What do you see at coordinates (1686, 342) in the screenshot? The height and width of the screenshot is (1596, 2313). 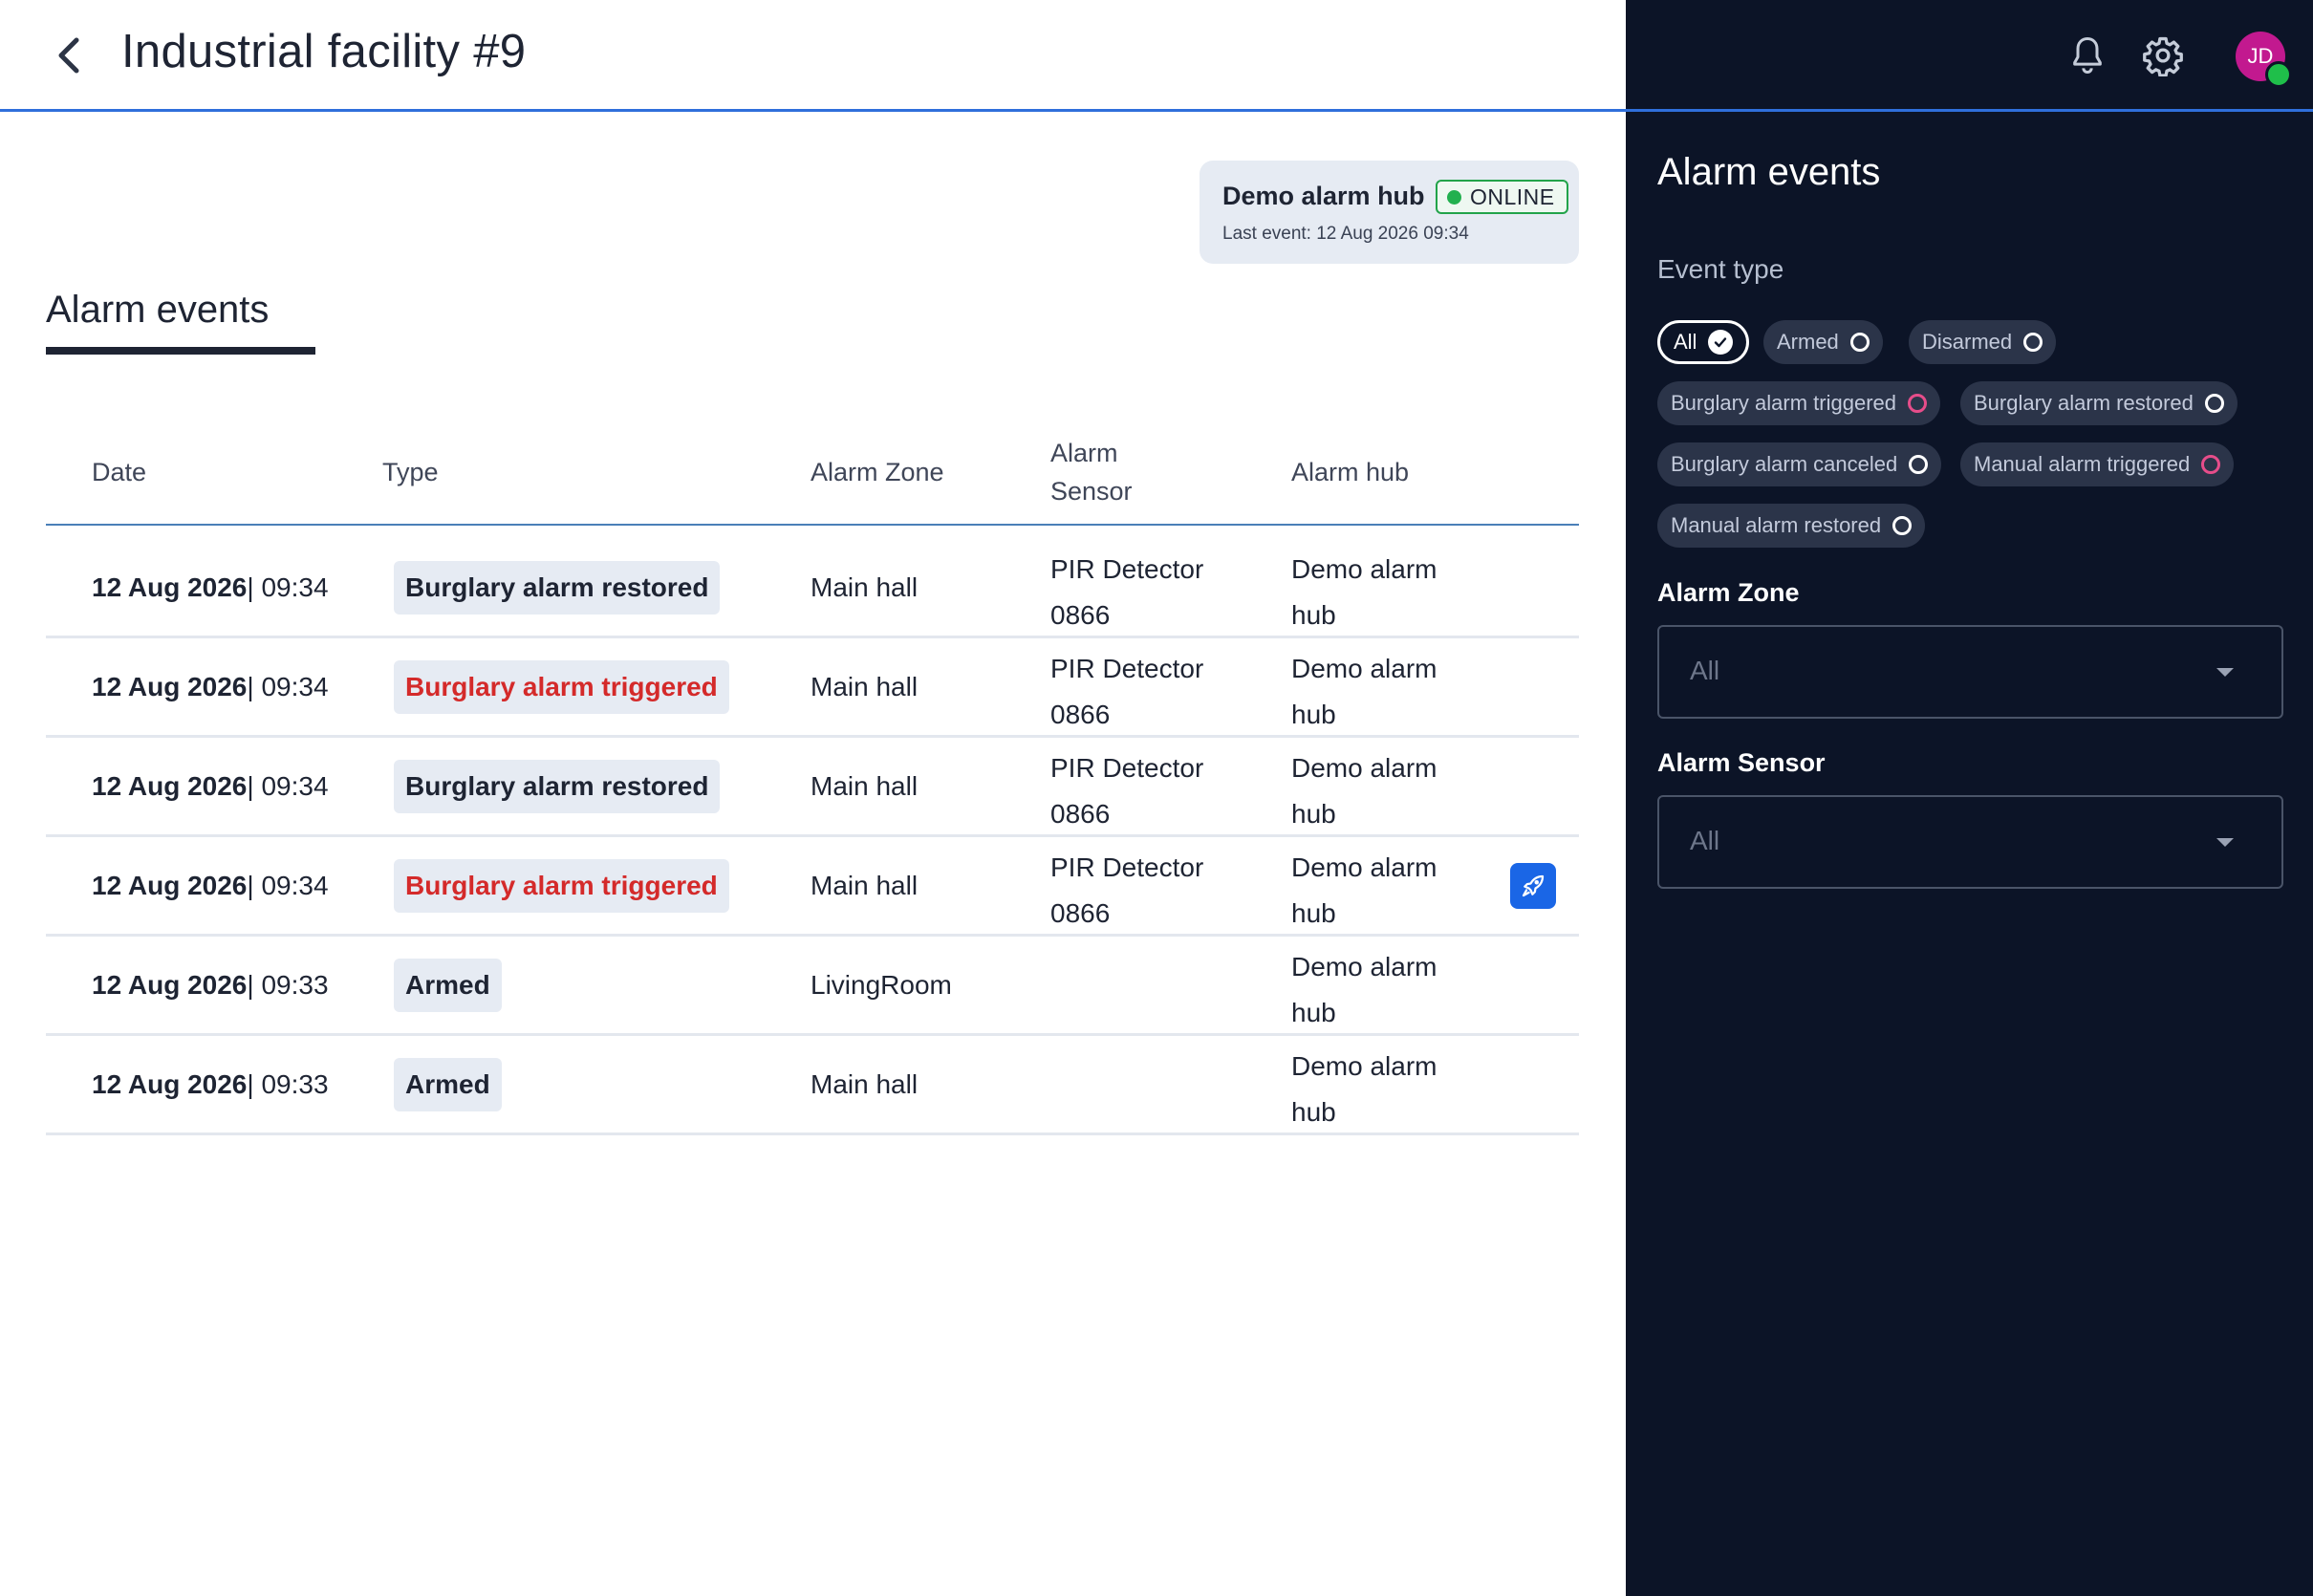 I see `chip-label: All` at bounding box center [1686, 342].